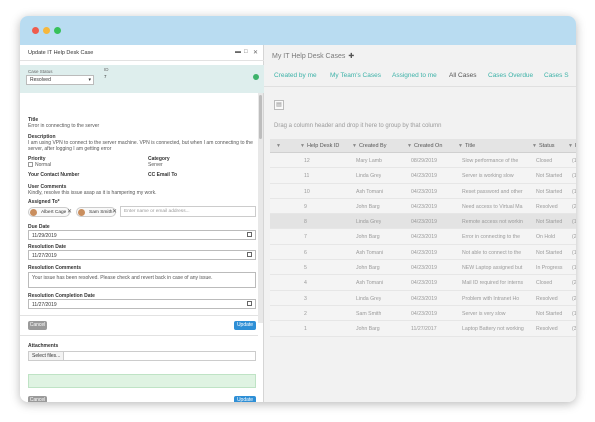 Image resolution: width=595 pixels, height=422 pixels. I want to click on table-cell: Need access to Virtual Ma, so click(492, 206).